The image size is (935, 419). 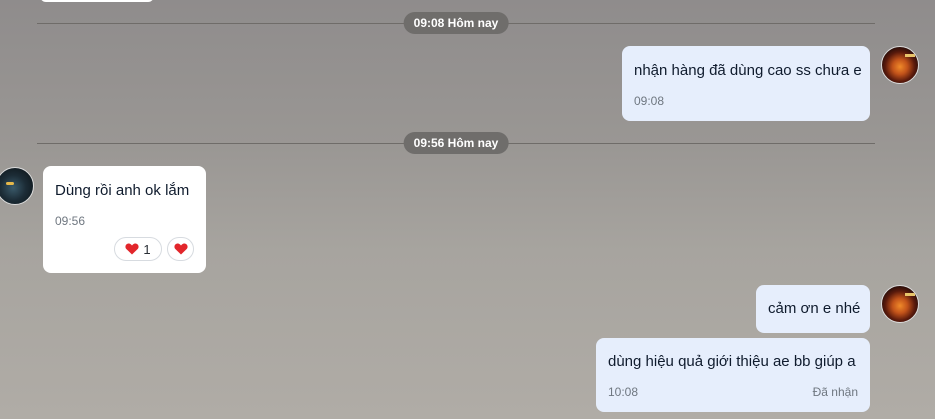 What do you see at coordinates (124, 219) in the screenshot?
I see `message-bubble: Dùng rồi anh ok lắm 09:56 1` at bounding box center [124, 219].